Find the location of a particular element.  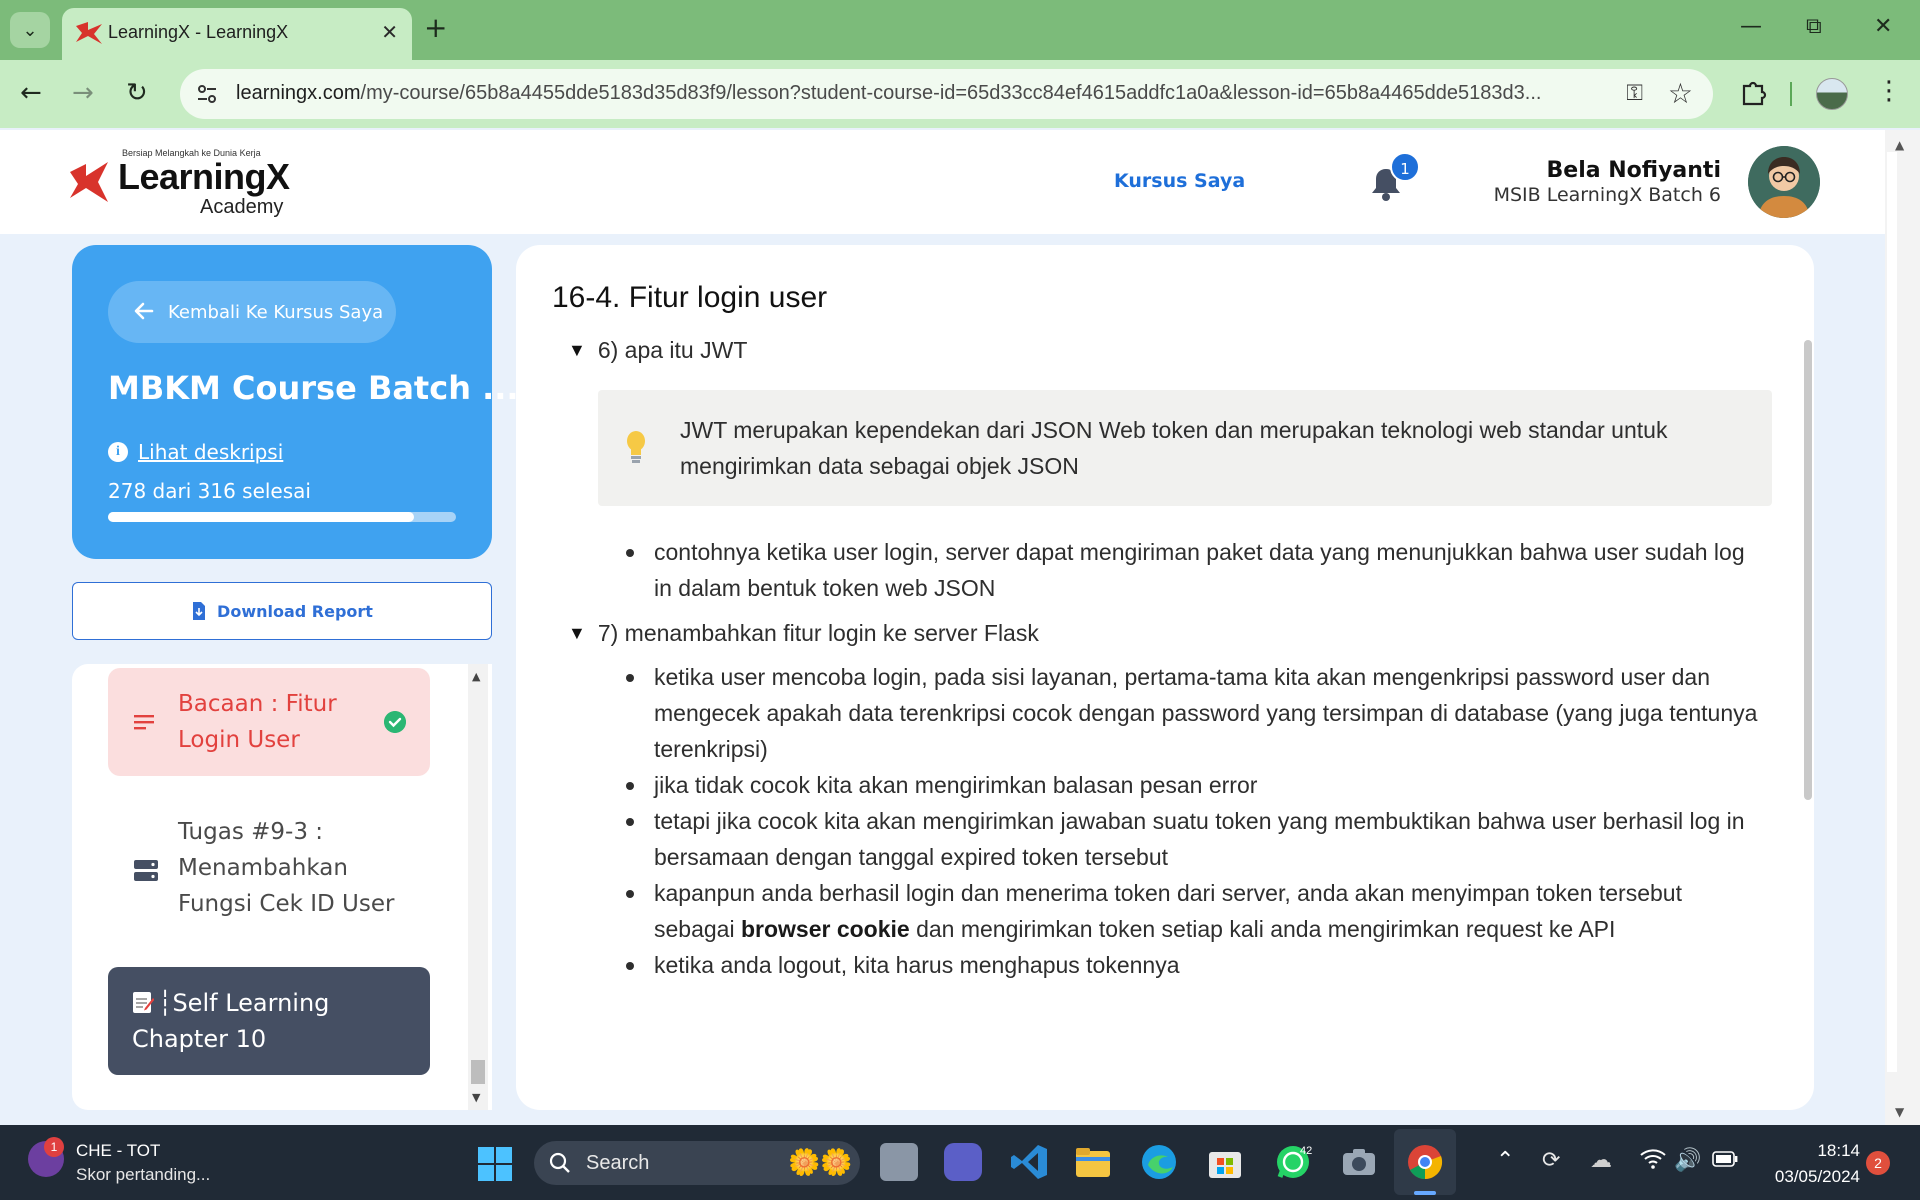

chevron-down-icon: ⌄ is located at coordinates (30, 30).